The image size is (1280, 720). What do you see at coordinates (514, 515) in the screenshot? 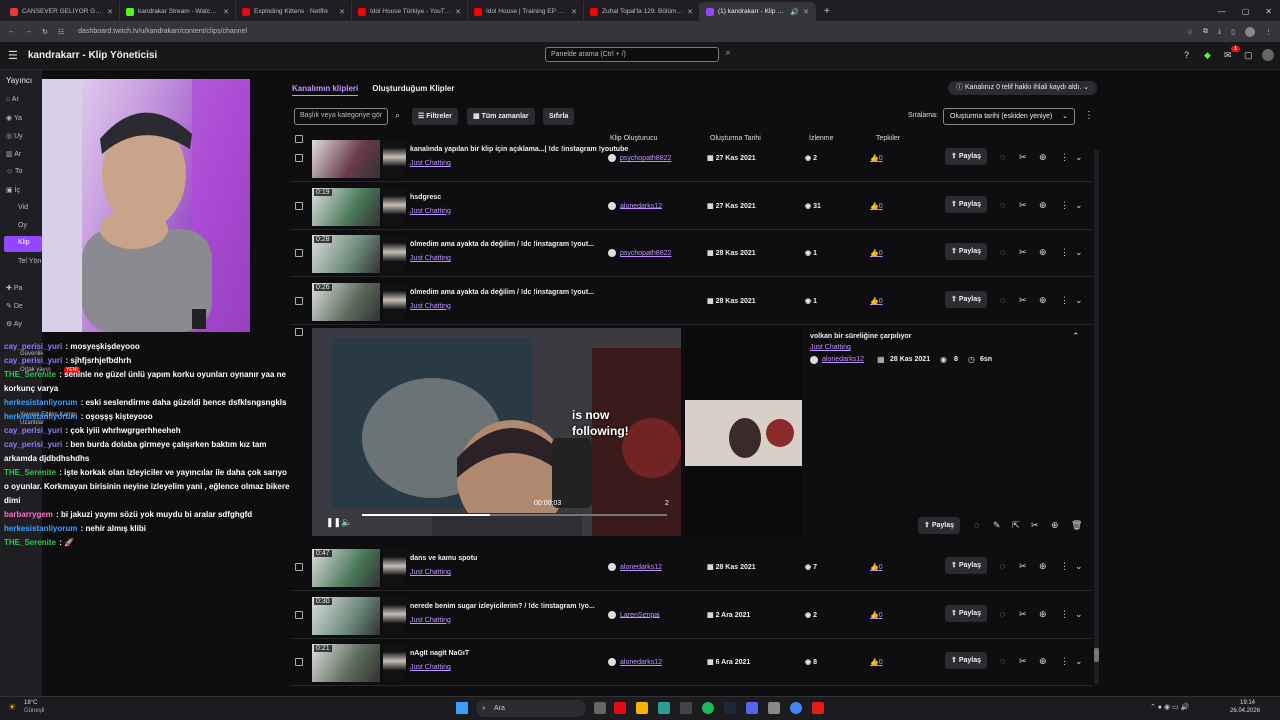
I see `video-progress-track` at bounding box center [514, 515].